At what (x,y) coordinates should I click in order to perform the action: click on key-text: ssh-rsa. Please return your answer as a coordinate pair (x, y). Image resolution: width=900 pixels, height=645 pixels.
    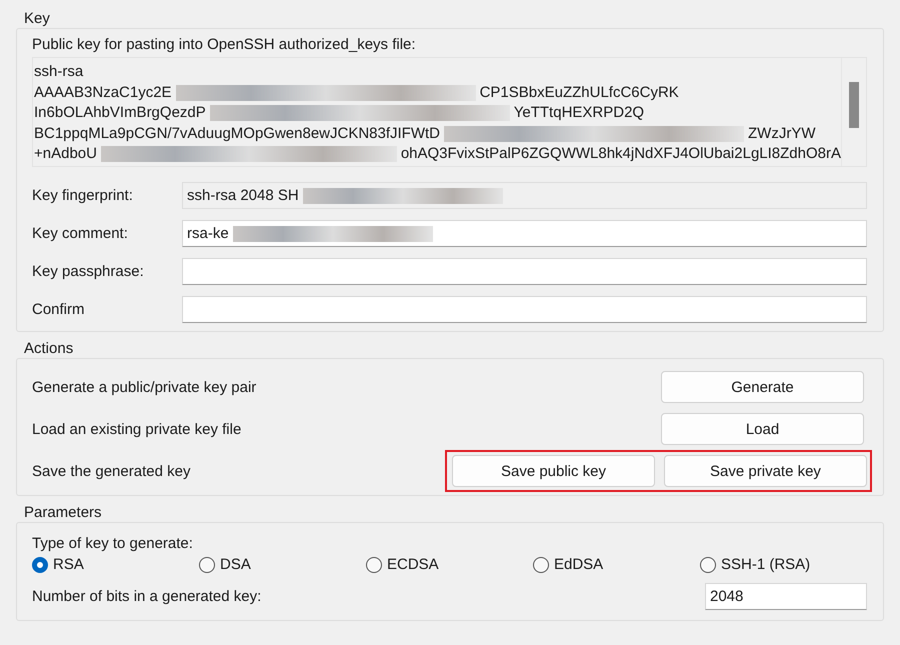
    Looking at the image, I should click on (59, 72).